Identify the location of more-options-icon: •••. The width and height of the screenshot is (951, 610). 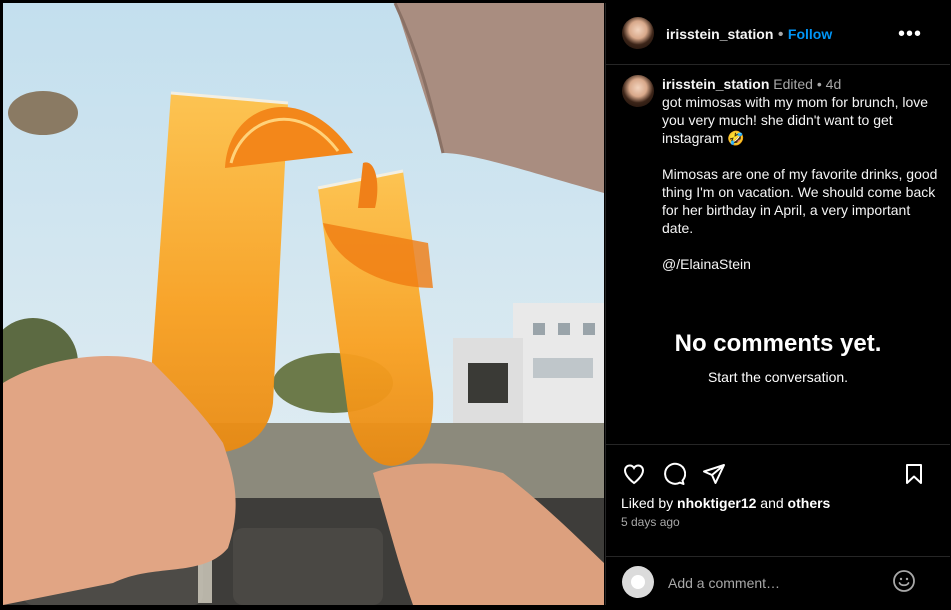
(910, 34).